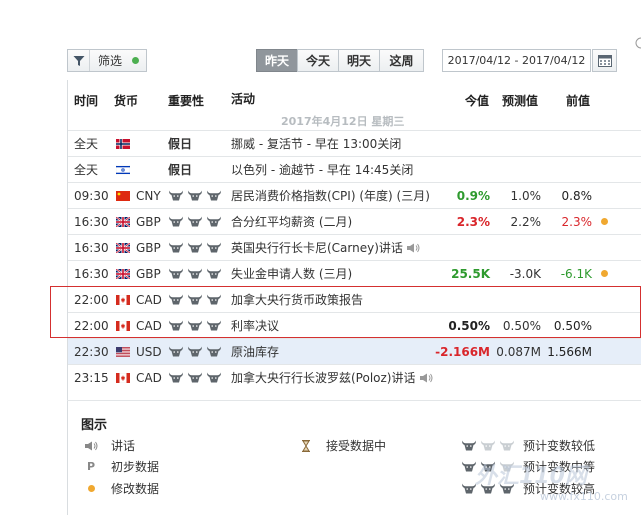 This screenshot has width=641, height=515. What do you see at coordinates (359, 60) in the screenshot?
I see `tab-tomorrow: 明天` at bounding box center [359, 60].